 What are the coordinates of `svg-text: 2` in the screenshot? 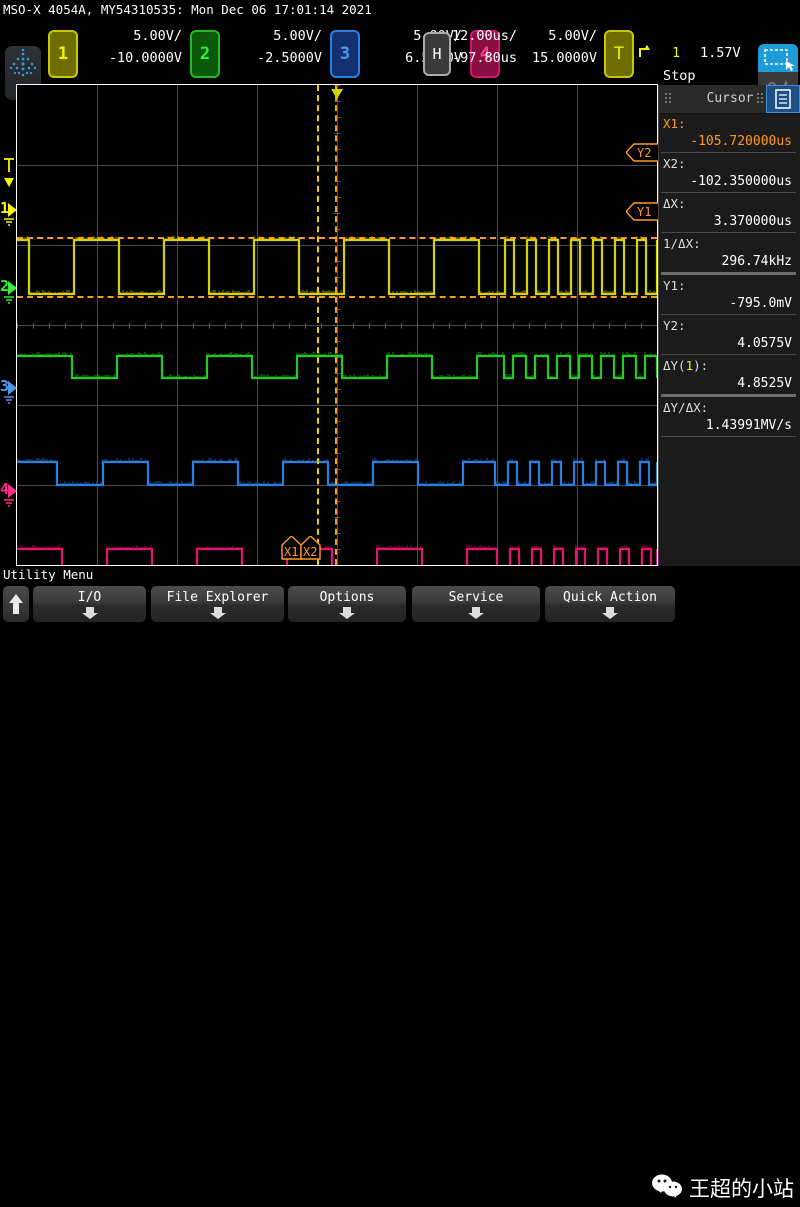 It's located at (4, 286).